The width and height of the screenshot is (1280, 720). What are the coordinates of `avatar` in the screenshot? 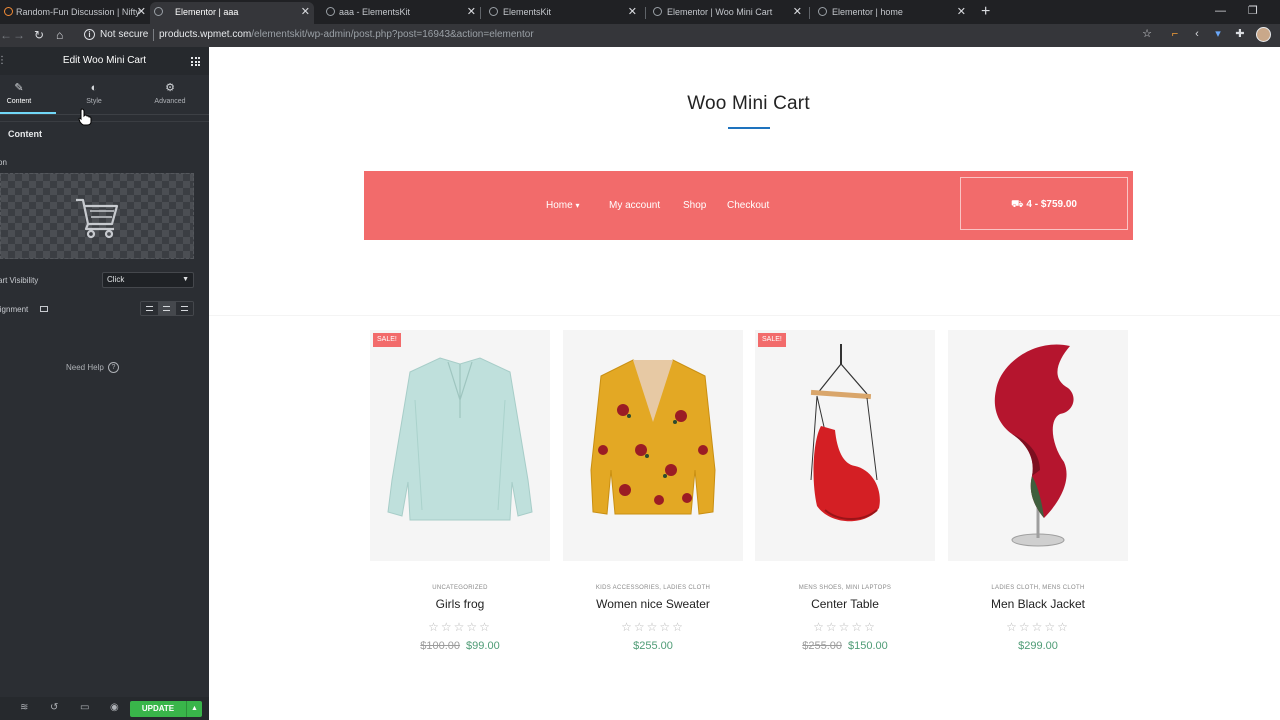 It's located at (1263, 34).